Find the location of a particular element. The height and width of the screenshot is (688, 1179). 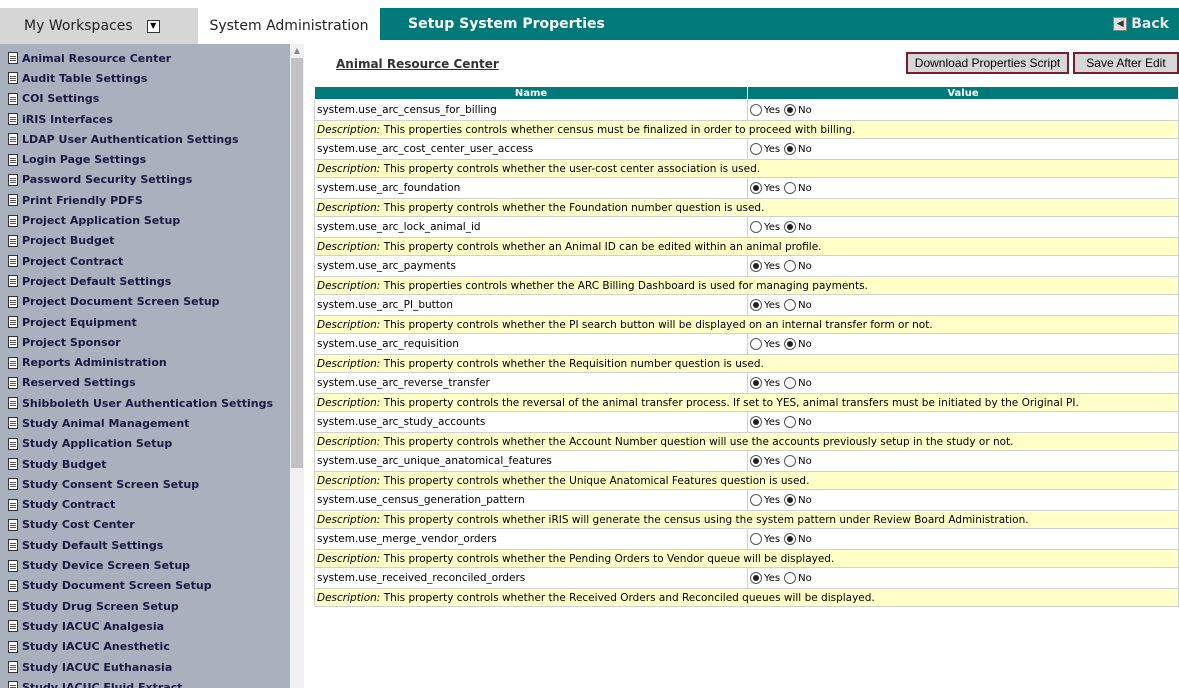

my-workspaces-tab: My Workspaces ▼ is located at coordinates (99, 26).